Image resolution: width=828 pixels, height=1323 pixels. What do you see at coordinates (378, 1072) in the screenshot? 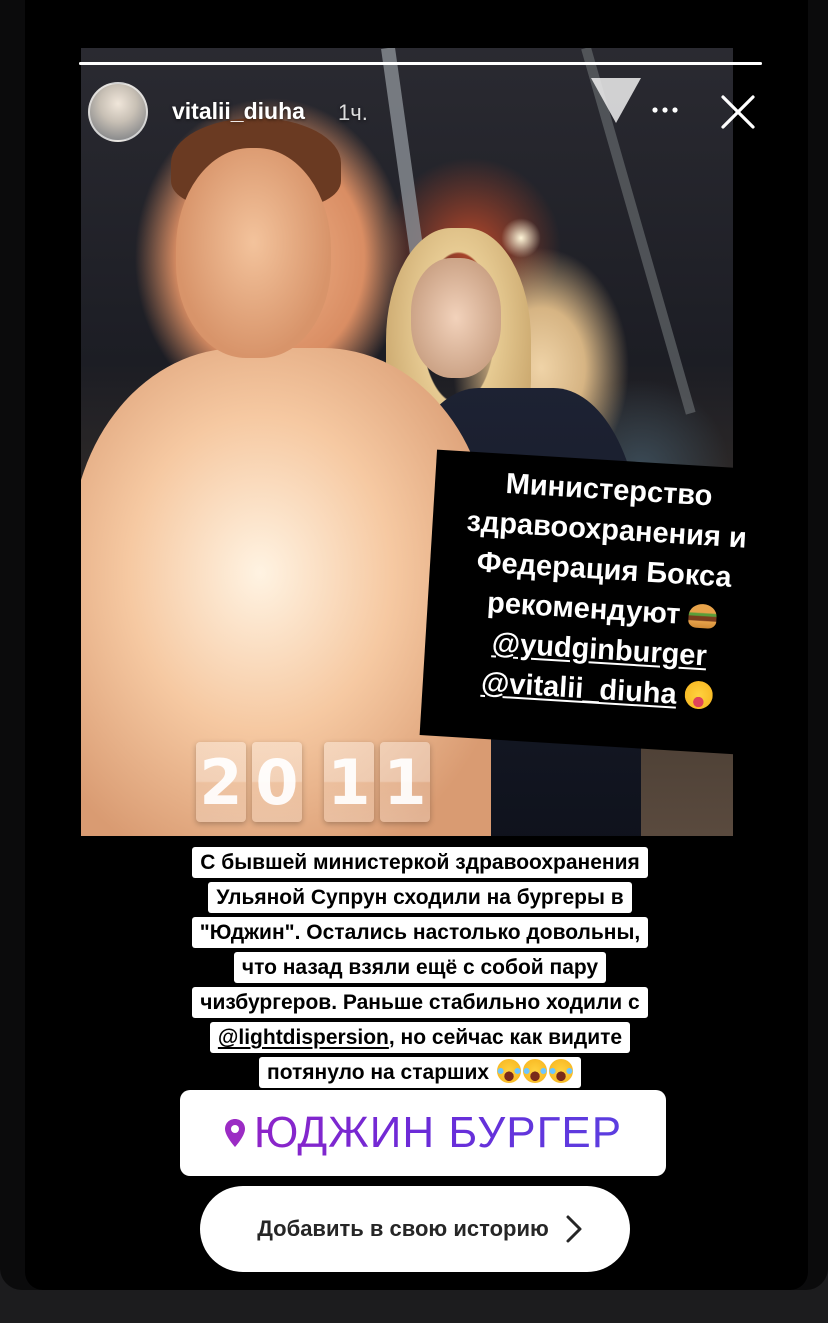
I see `caption-text: потянуло на старших` at bounding box center [378, 1072].